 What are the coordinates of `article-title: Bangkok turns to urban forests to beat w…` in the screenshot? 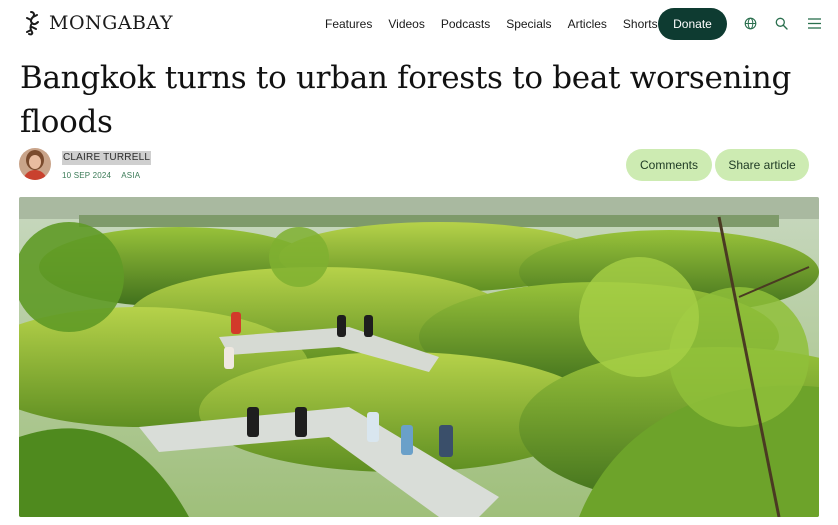 It's located at (405, 100).